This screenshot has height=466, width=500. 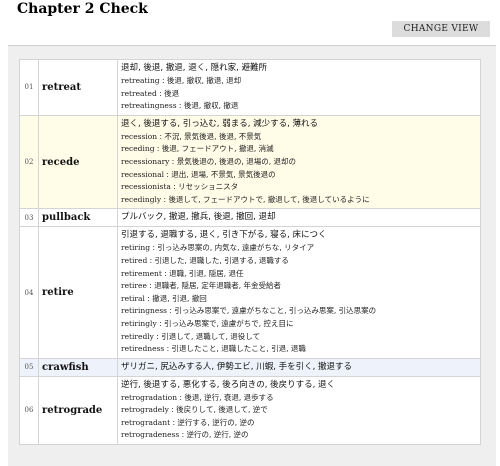 I want to click on row-number: 03, so click(x=29, y=218).